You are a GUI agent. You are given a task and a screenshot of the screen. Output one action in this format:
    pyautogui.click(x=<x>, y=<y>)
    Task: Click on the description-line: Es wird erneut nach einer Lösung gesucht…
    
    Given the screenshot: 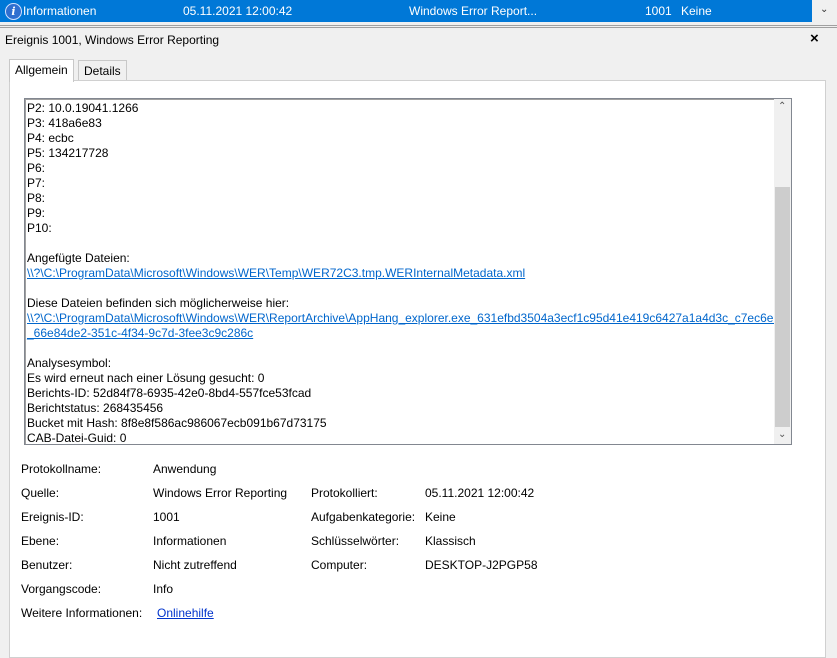 What is the action you would take?
    pyautogui.click(x=146, y=378)
    